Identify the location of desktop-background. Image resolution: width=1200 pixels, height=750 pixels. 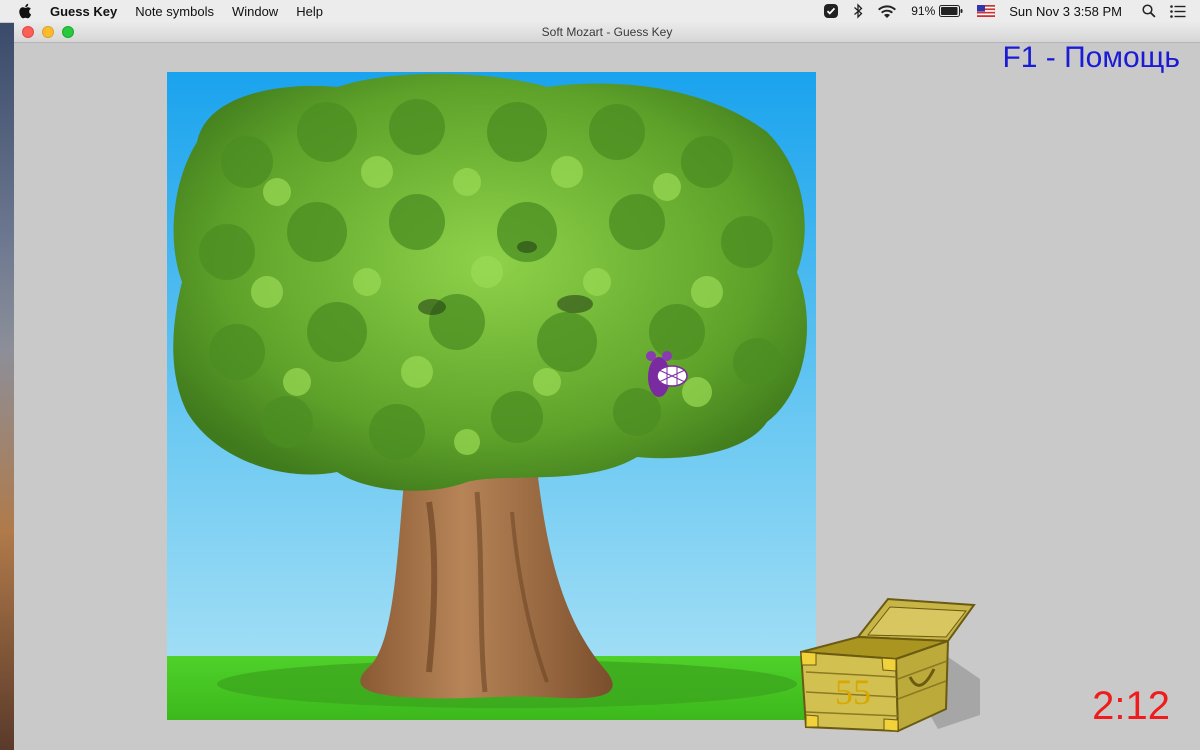
(7, 386).